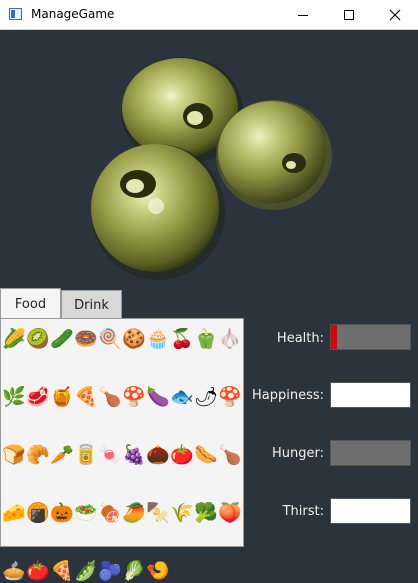  Describe the element at coordinates (370, 337) in the screenshot. I see `health-bar` at that location.